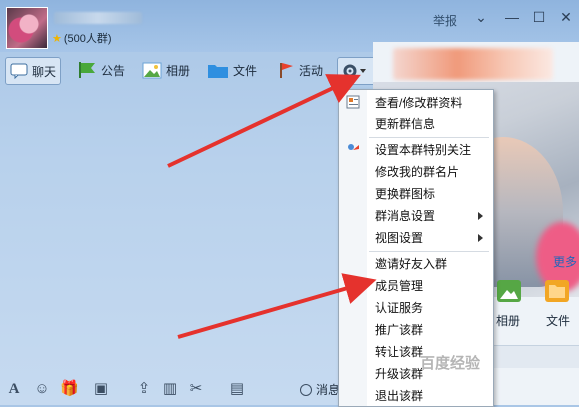  I want to click on watermark: 百度经验, so click(450, 363).